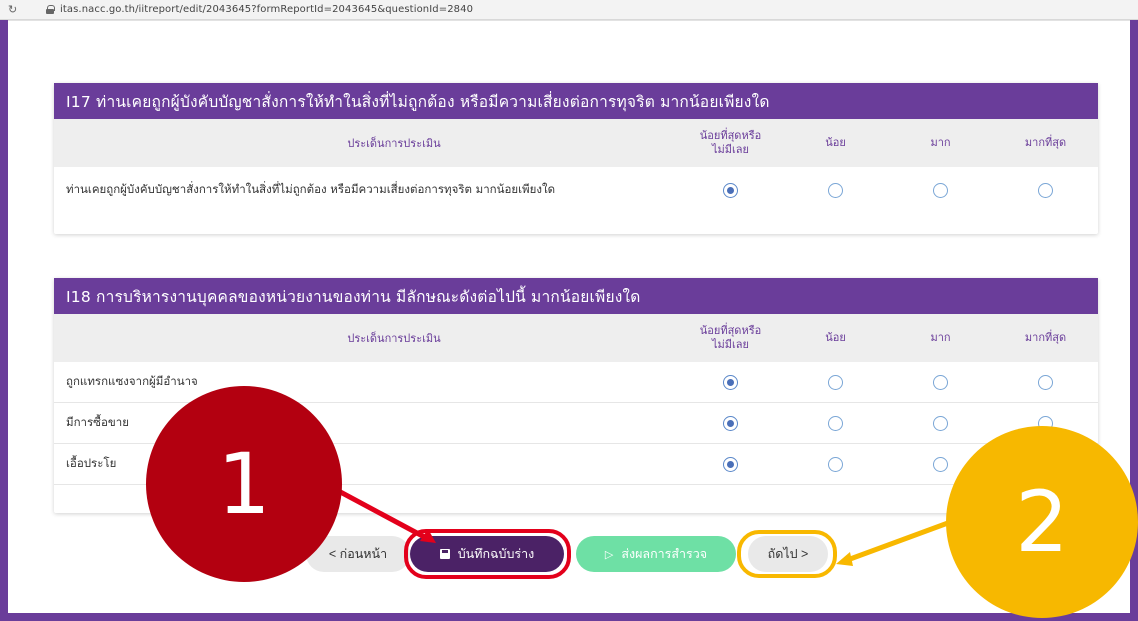 The width and height of the screenshot is (1138, 621). Describe the element at coordinates (609, 554) in the screenshot. I see `send-icon: ▷` at that location.